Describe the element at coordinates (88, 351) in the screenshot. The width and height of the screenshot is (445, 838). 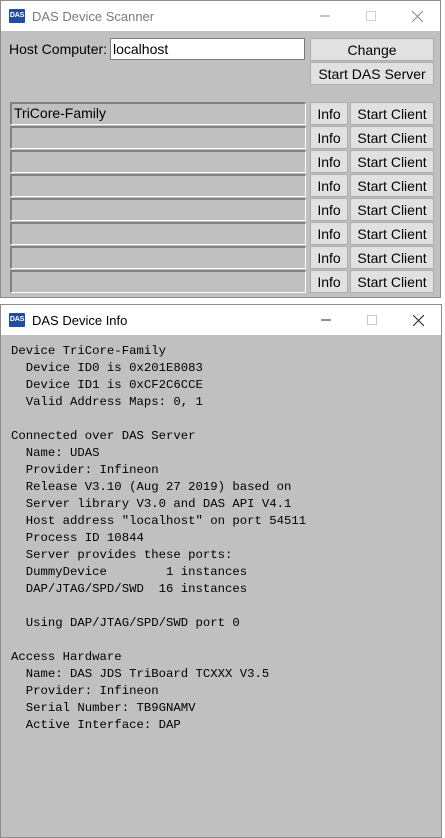
I see `info-line: Device TriCore-Family` at that location.